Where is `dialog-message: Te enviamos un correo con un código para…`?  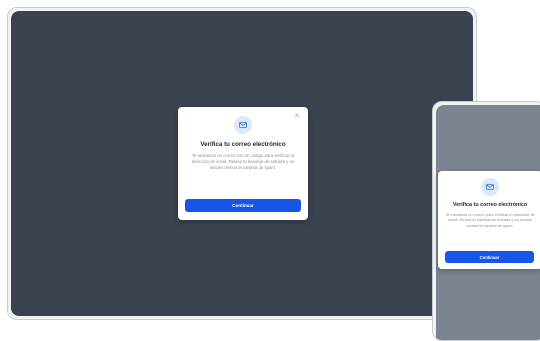 dialog-message: Te enviamos un correo con un código para… is located at coordinates (243, 161).